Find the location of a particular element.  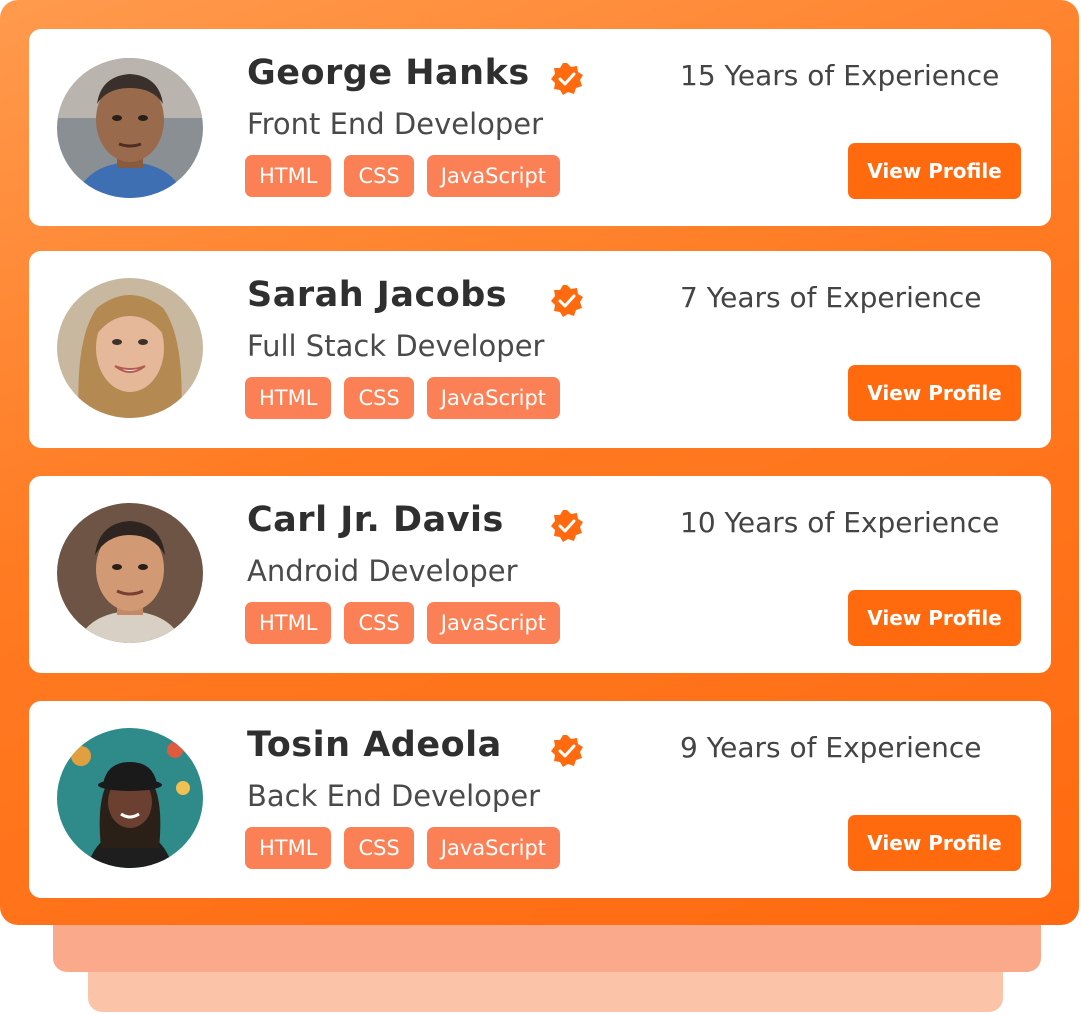

developer-name: Sarah Jacobs is located at coordinates (377, 295).